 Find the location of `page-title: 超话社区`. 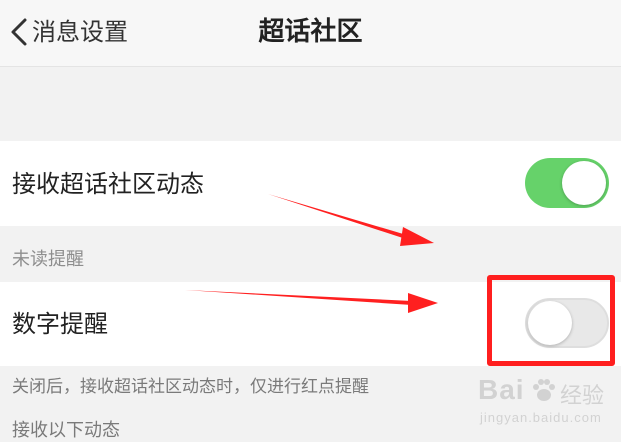

page-title: 超话社区 is located at coordinates (310, 32).